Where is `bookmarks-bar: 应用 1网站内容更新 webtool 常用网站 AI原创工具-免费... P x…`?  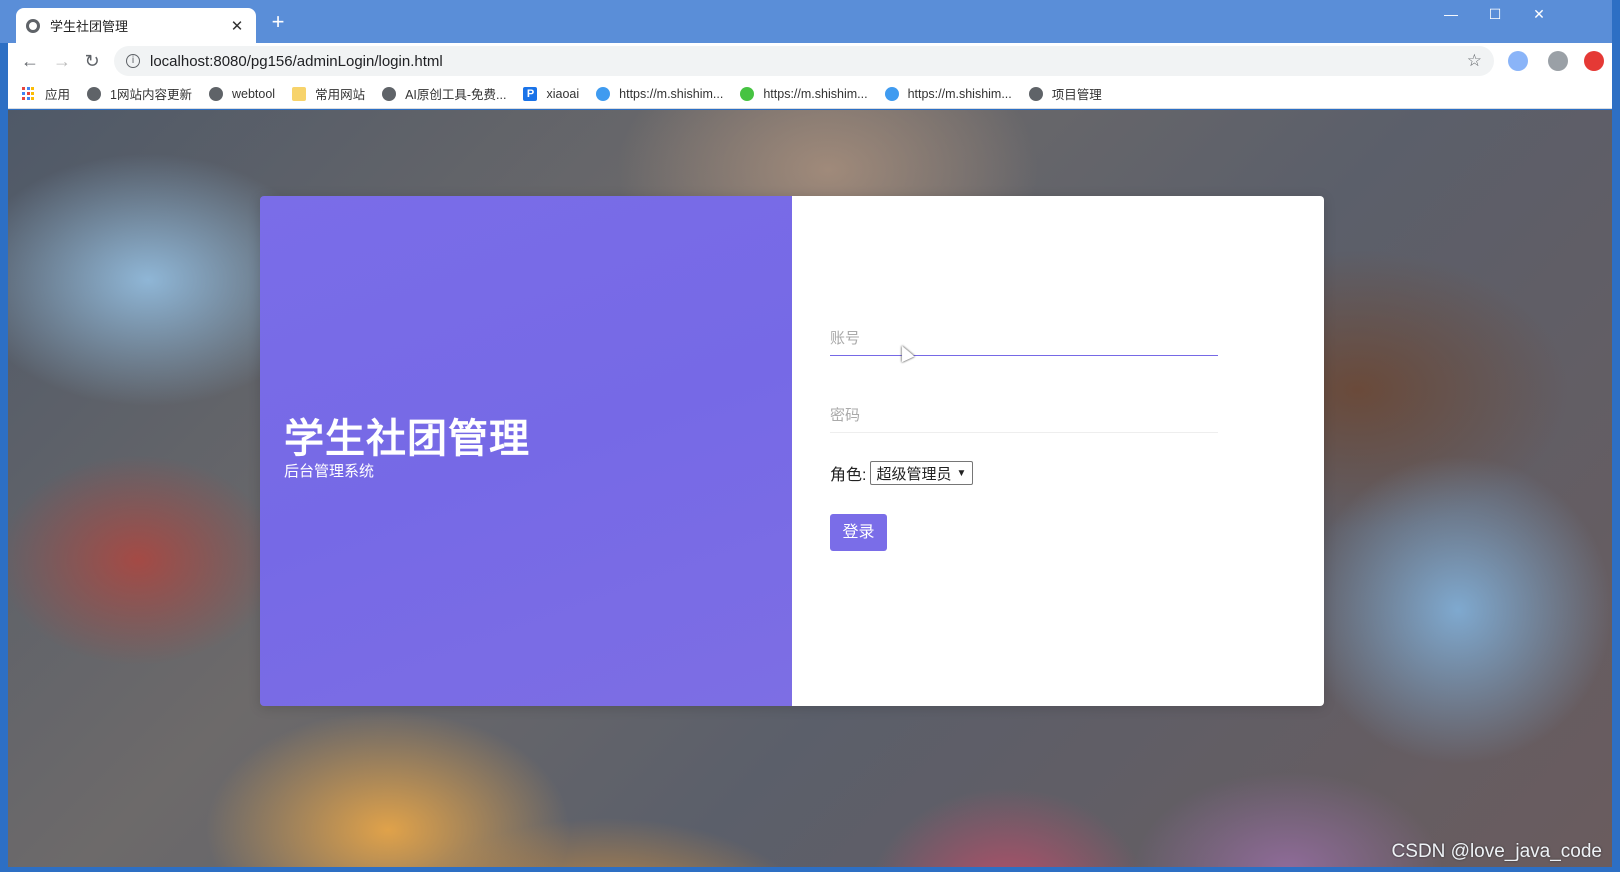 bookmarks-bar: 应用 1网站内容更新 webtool 常用网站 AI原创工具-免费... P x… is located at coordinates (810, 94).